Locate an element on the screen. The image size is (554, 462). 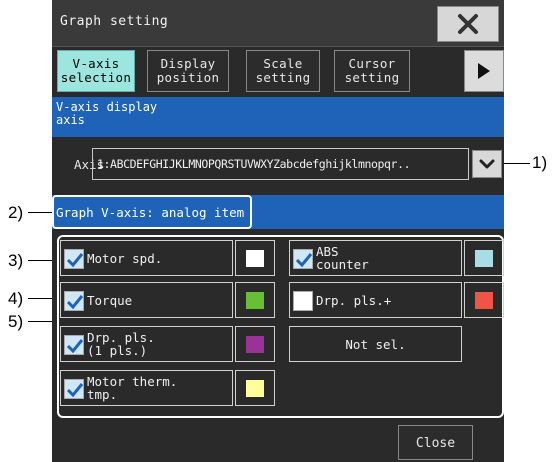
close-button: Close is located at coordinates (435, 442).